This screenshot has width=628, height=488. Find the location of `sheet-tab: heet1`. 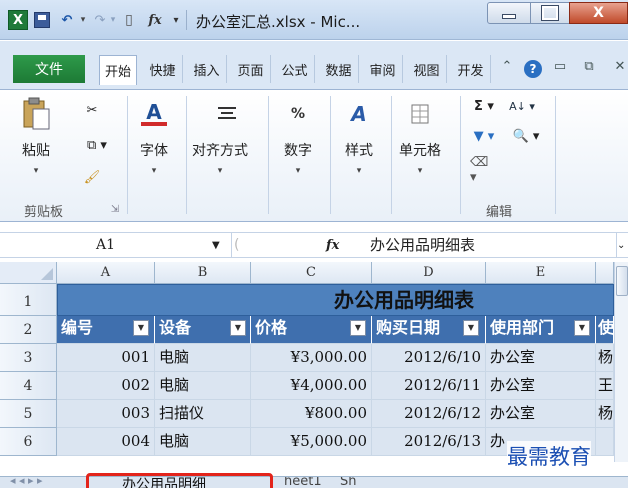

sheet-tab: heet1 is located at coordinates (303, 482).